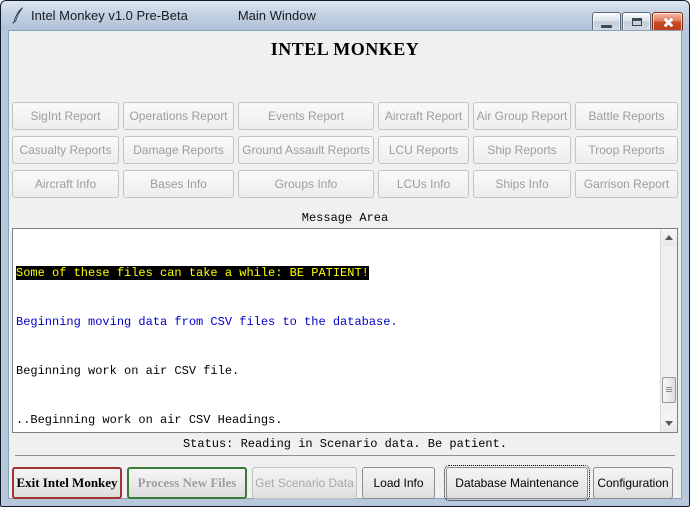 The width and height of the screenshot is (690, 507). Describe the element at coordinates (306, 150) in the screenshot. I see `ground-assault-reports-button: Ground Assault Reports` at that location.